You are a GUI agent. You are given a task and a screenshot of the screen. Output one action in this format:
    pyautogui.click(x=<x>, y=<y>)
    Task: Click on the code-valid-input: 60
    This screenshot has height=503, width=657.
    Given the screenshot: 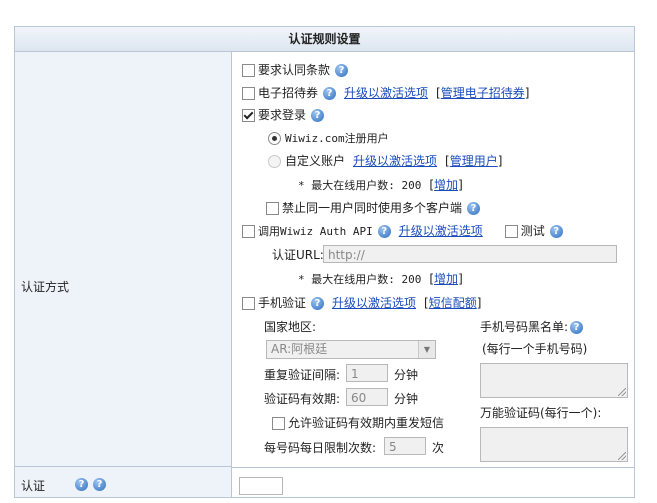 What is the action you would take?
    pyautogui.click(x=367, y=397)
    